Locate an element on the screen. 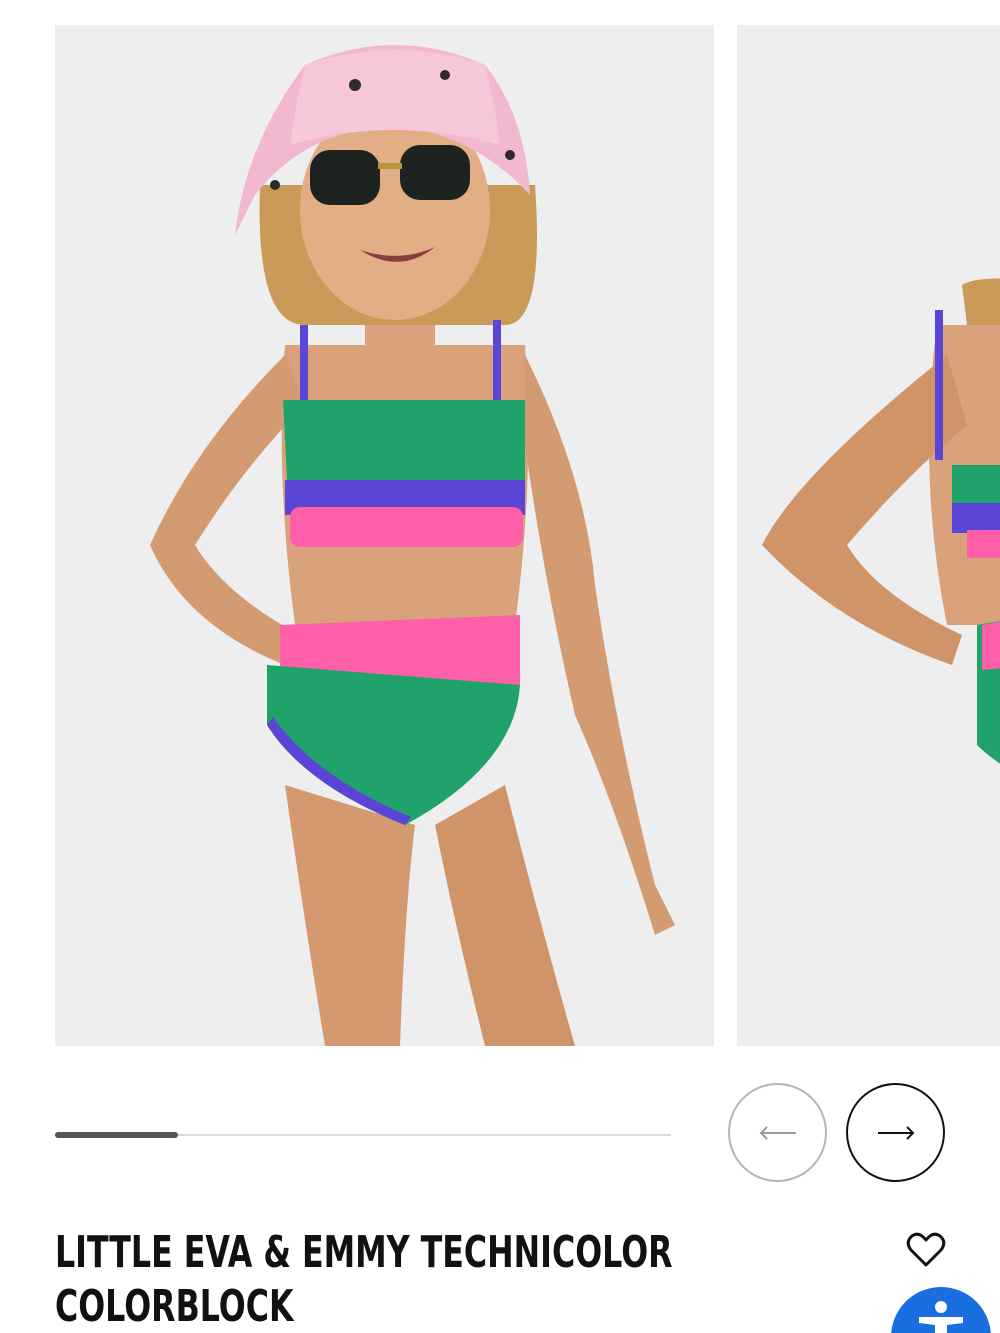 The image size is (1000, 1333). heart-icon is located at coordinates (926, 1249).